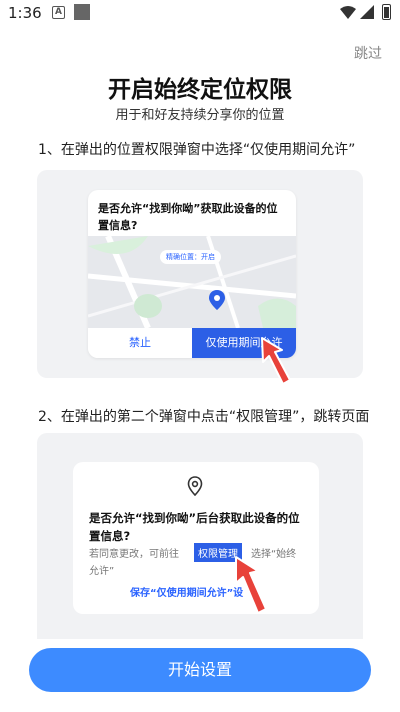 The image size is (400, 712). Describe the element at coordinates (204, 417) in the screenshot. I see `step2-instruction: 2、在弹出的第二个弹窗中点击“权限管理”，跳转页面` at that location.